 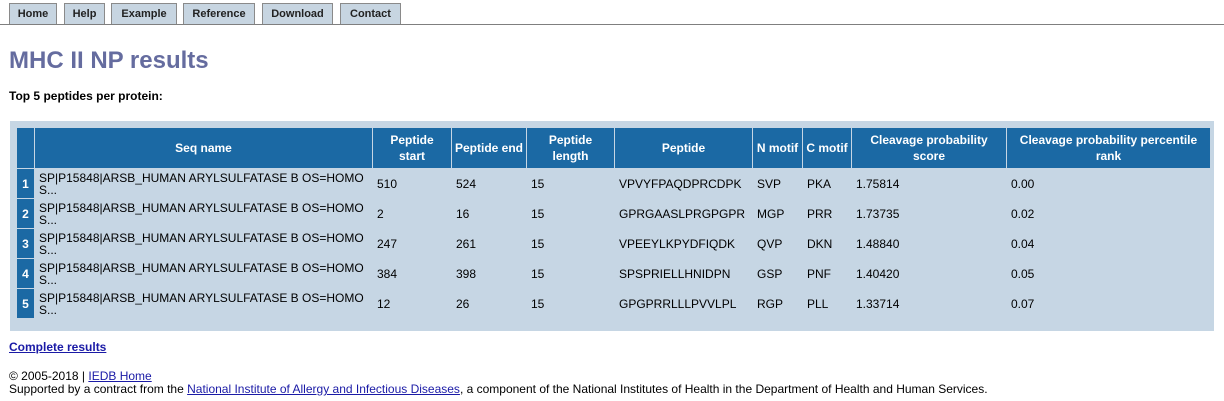 I want to click on cell-peptide-start: 384, so click(x=412, y=273).